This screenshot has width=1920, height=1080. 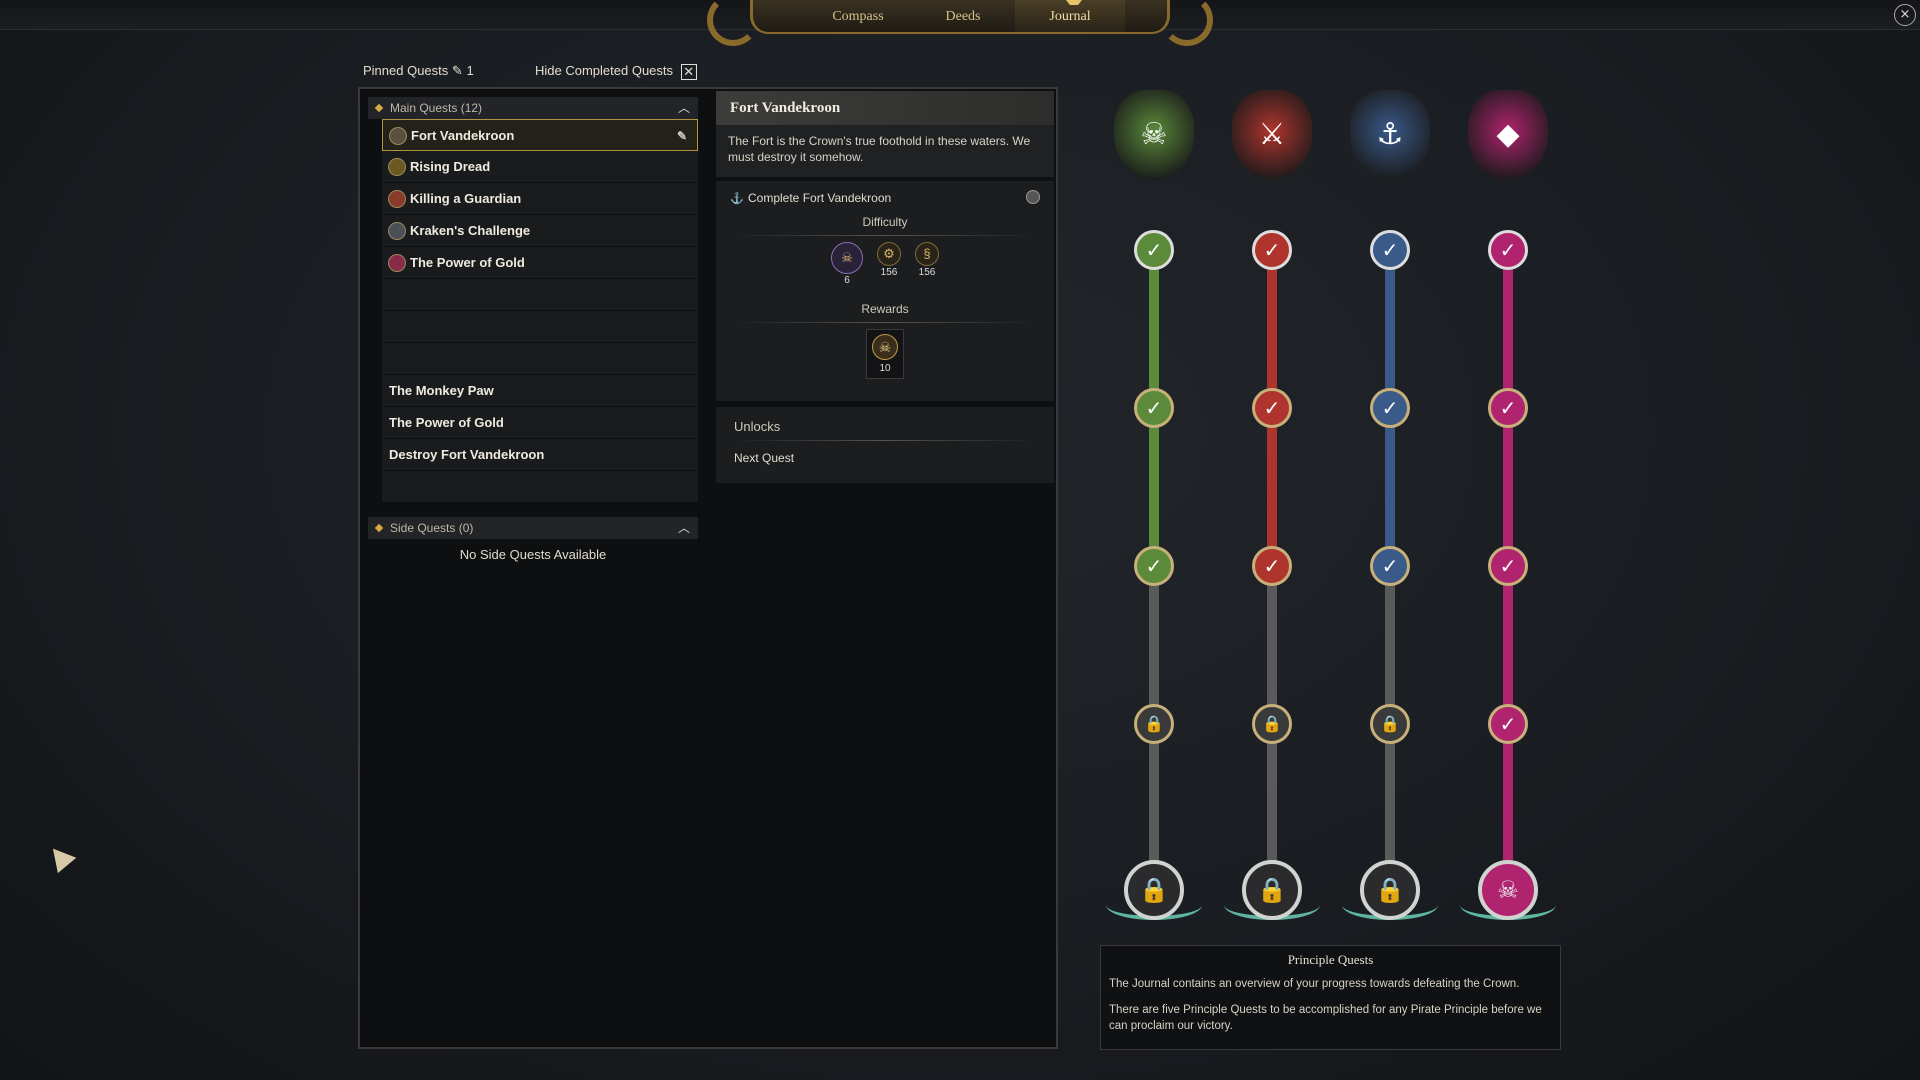 What do you see at coordinates (1070, 16) in the screenshot?
I see `tab-journal: Journal` at bounding box center [1070, 16].